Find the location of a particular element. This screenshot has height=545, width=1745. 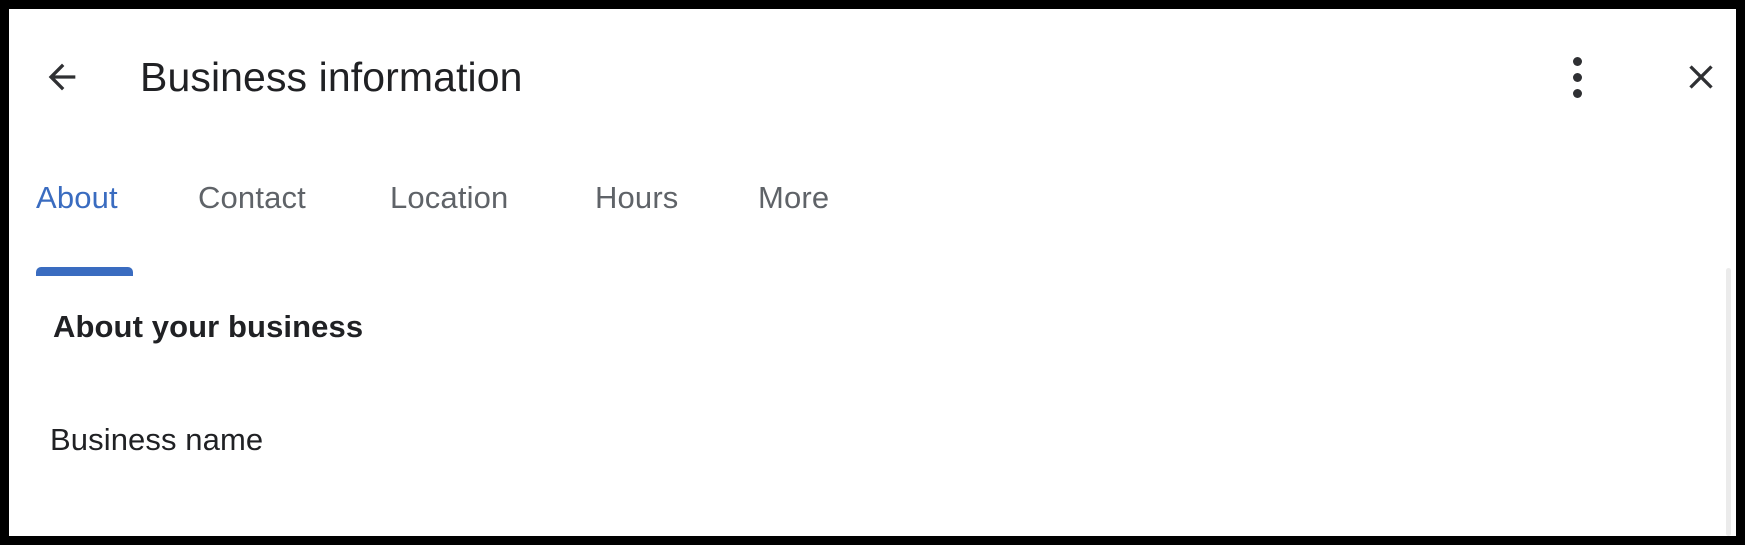

tab-contact-label: Contact is located at coordinates (252, 197).